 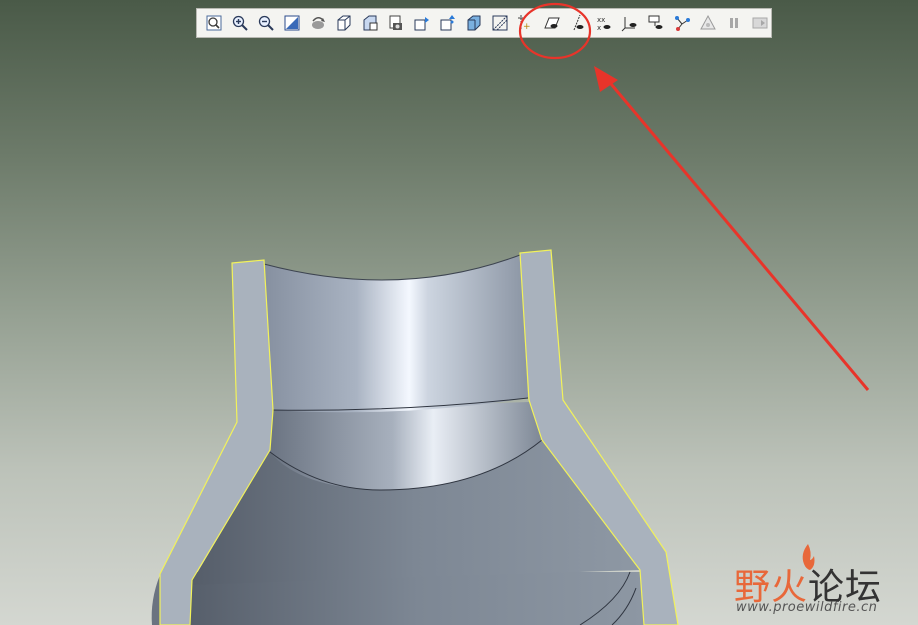 I want to click on datum-plane-display-icon, so click(x=552, y=23).